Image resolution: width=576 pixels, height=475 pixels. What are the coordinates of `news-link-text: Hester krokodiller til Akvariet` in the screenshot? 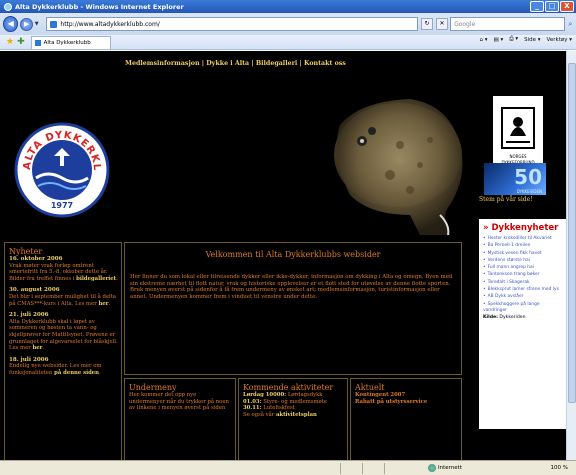 It's located at (519, 238).